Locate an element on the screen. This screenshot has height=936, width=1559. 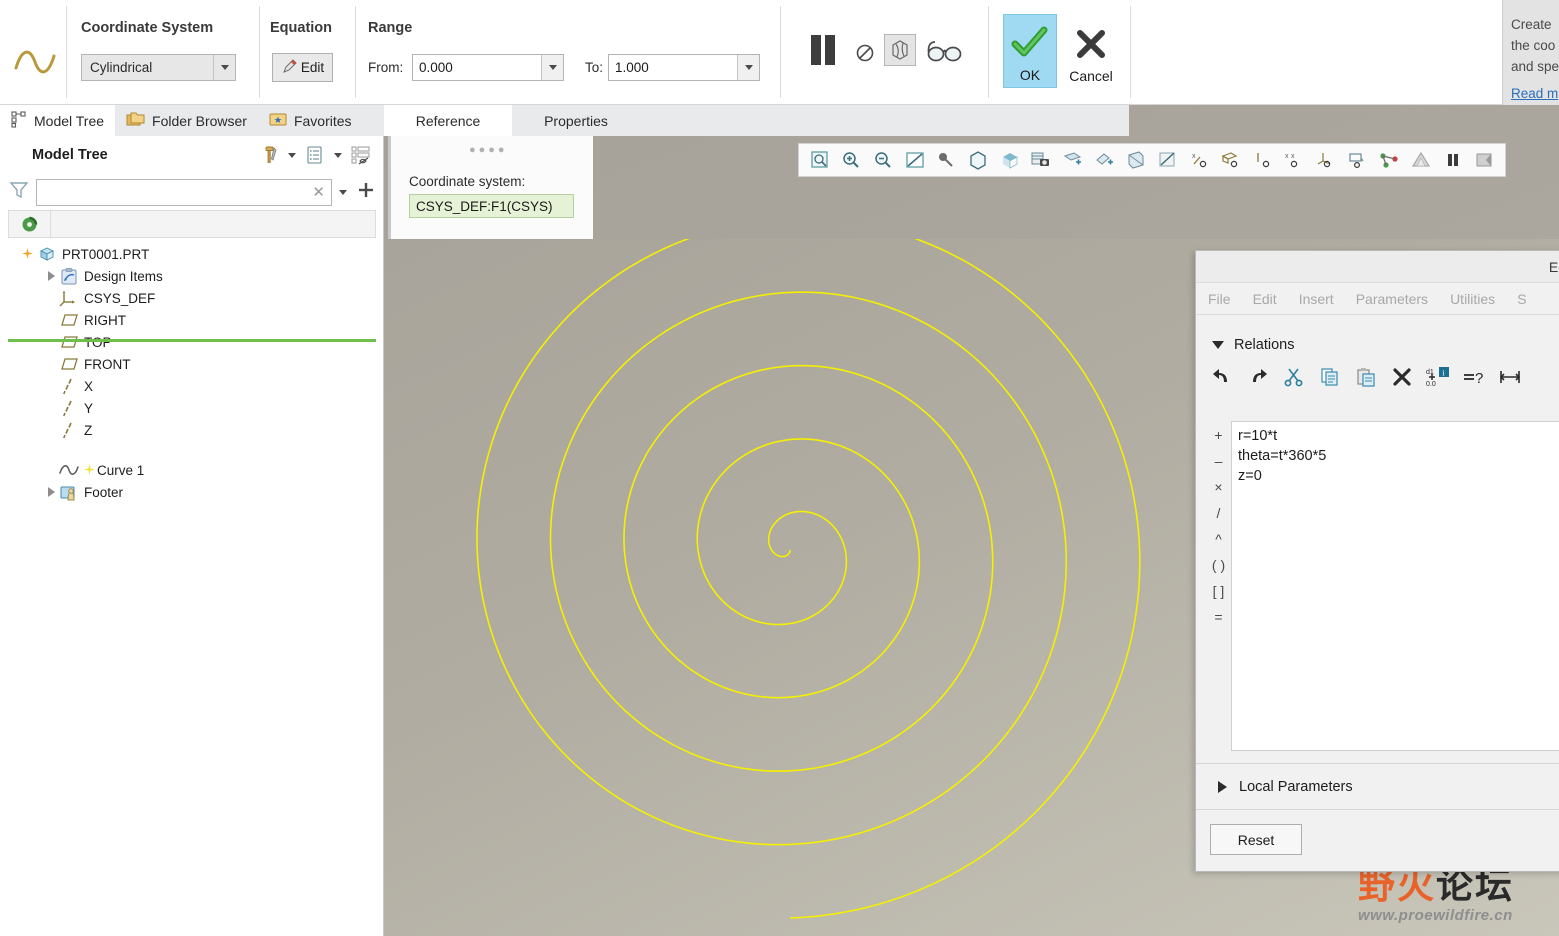
hammer-wrench-icon is located at coordinates (269, 155).